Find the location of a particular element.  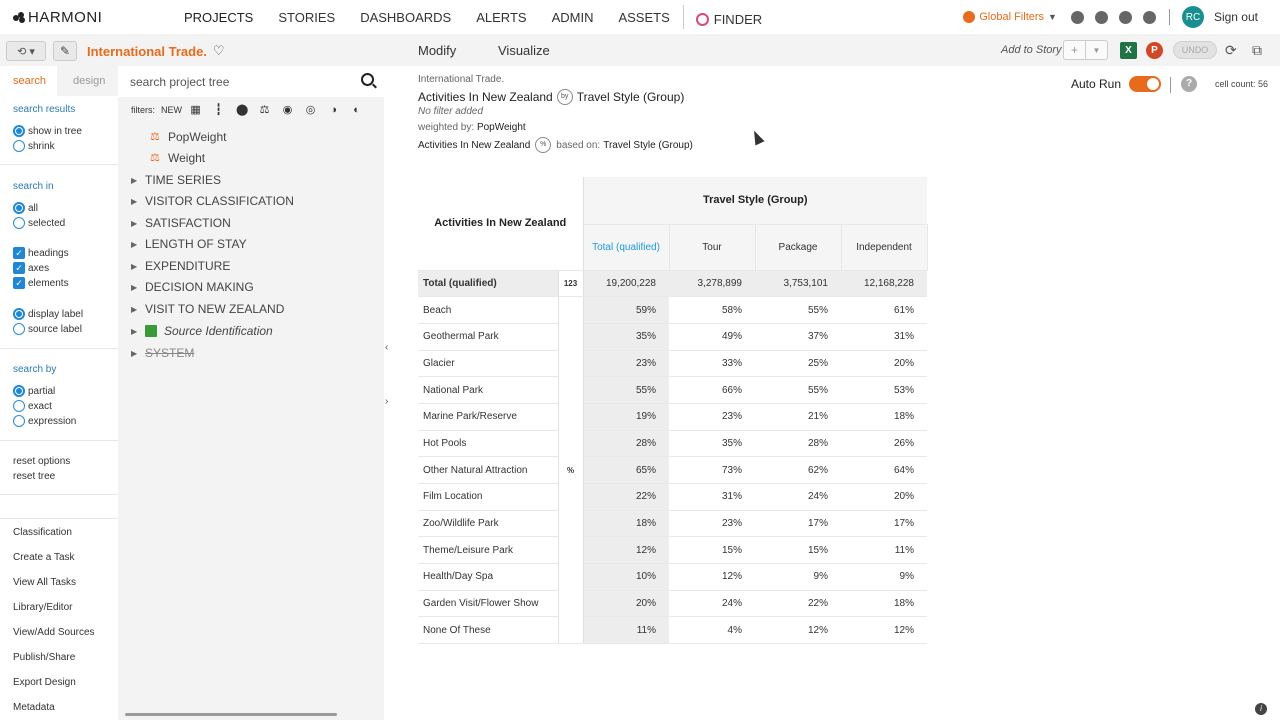

row-label: Glacier is located at coordinates (488, 364).